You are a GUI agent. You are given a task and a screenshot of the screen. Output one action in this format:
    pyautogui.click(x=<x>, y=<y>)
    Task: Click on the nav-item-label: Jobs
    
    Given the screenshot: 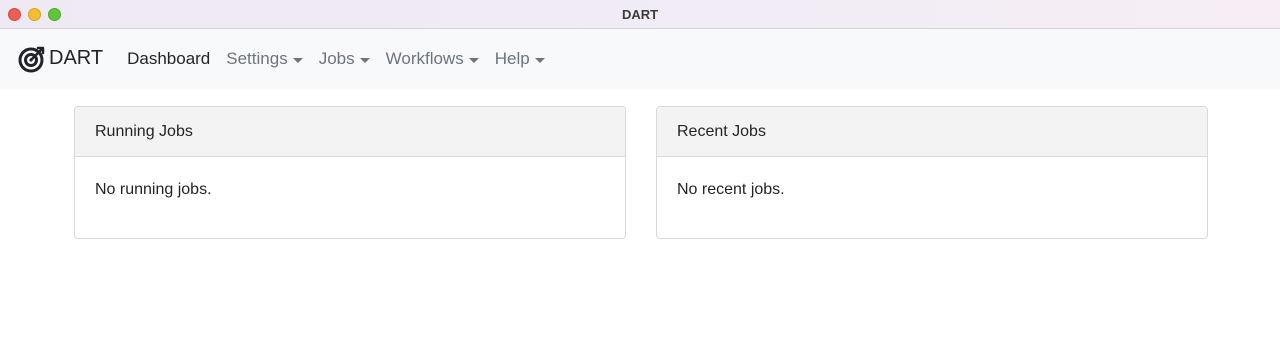 What is the action you would take?
    pyautogui.click(x=336, y=58)
    